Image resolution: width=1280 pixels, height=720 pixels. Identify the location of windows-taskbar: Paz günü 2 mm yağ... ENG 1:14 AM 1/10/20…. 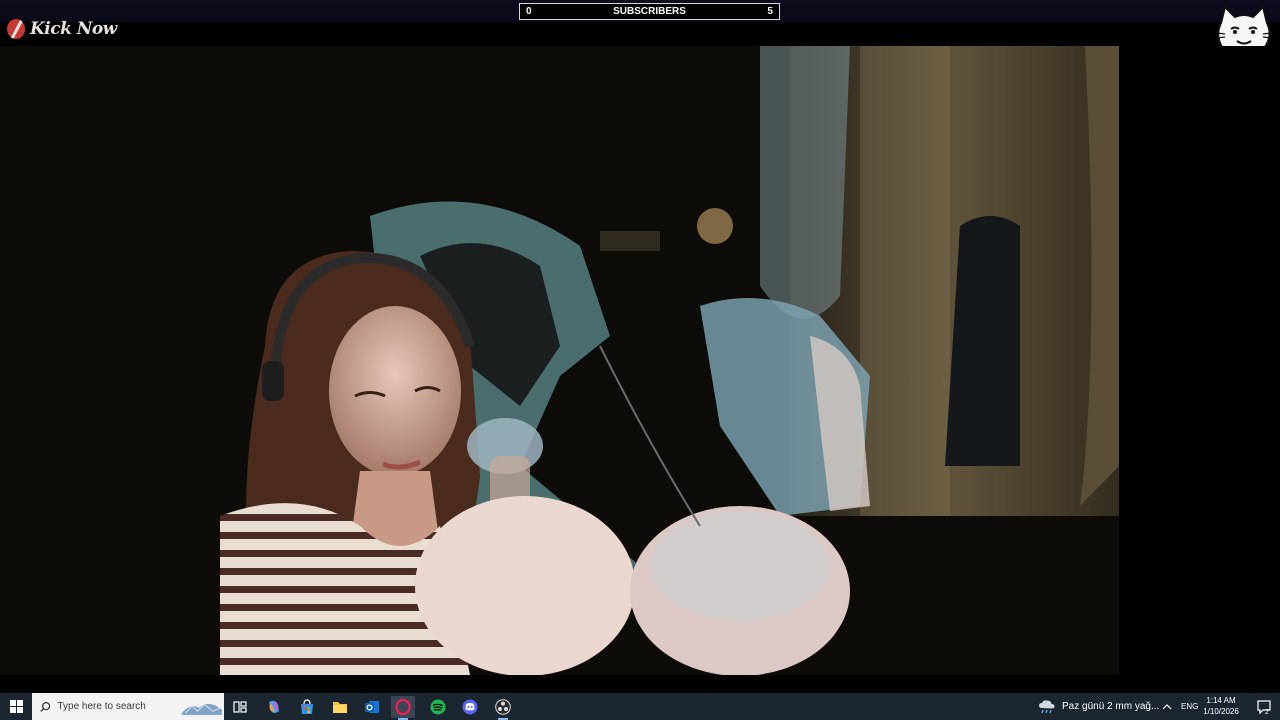
(640, 706).